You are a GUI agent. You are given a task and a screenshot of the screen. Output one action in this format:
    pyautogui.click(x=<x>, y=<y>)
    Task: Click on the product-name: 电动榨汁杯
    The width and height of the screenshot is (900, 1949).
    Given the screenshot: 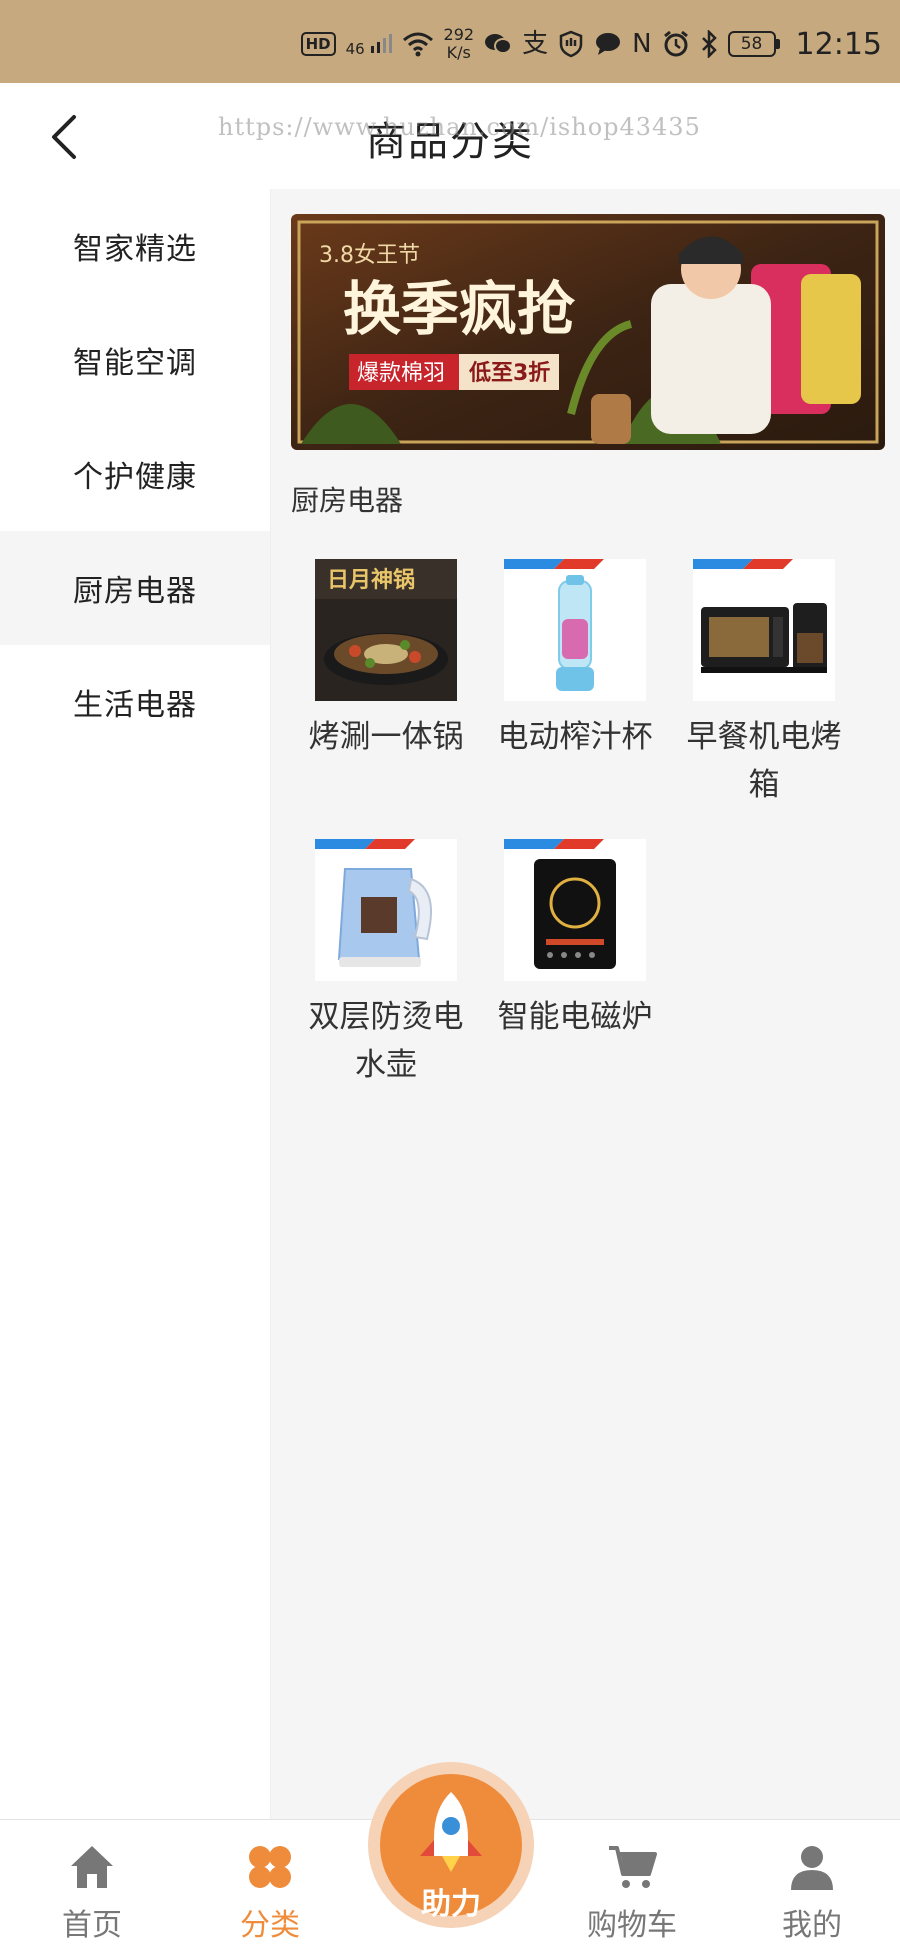 What is the action you would take?
    pyautogui.click(x=575, y=737)
    